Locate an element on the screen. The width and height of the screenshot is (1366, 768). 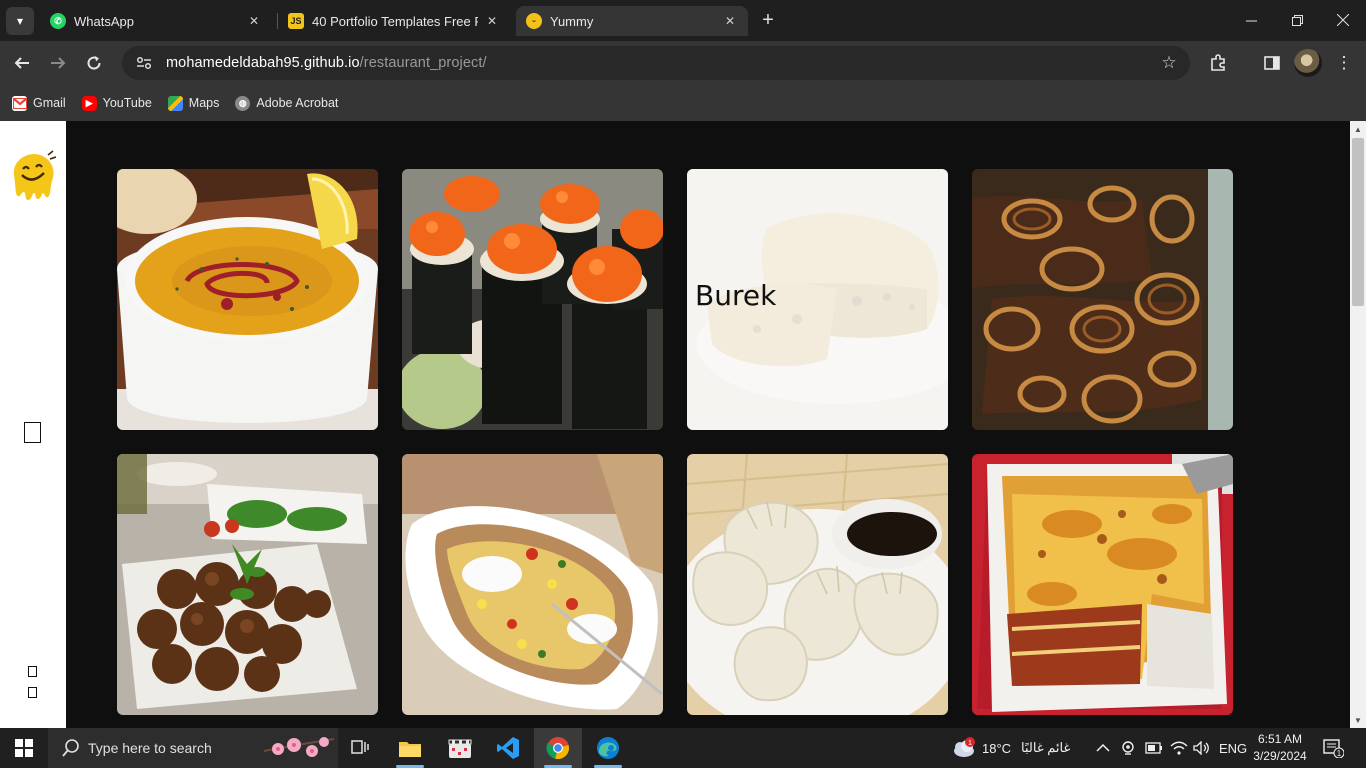
tab-title: WhatsApp is located at coordinates (104, 21).